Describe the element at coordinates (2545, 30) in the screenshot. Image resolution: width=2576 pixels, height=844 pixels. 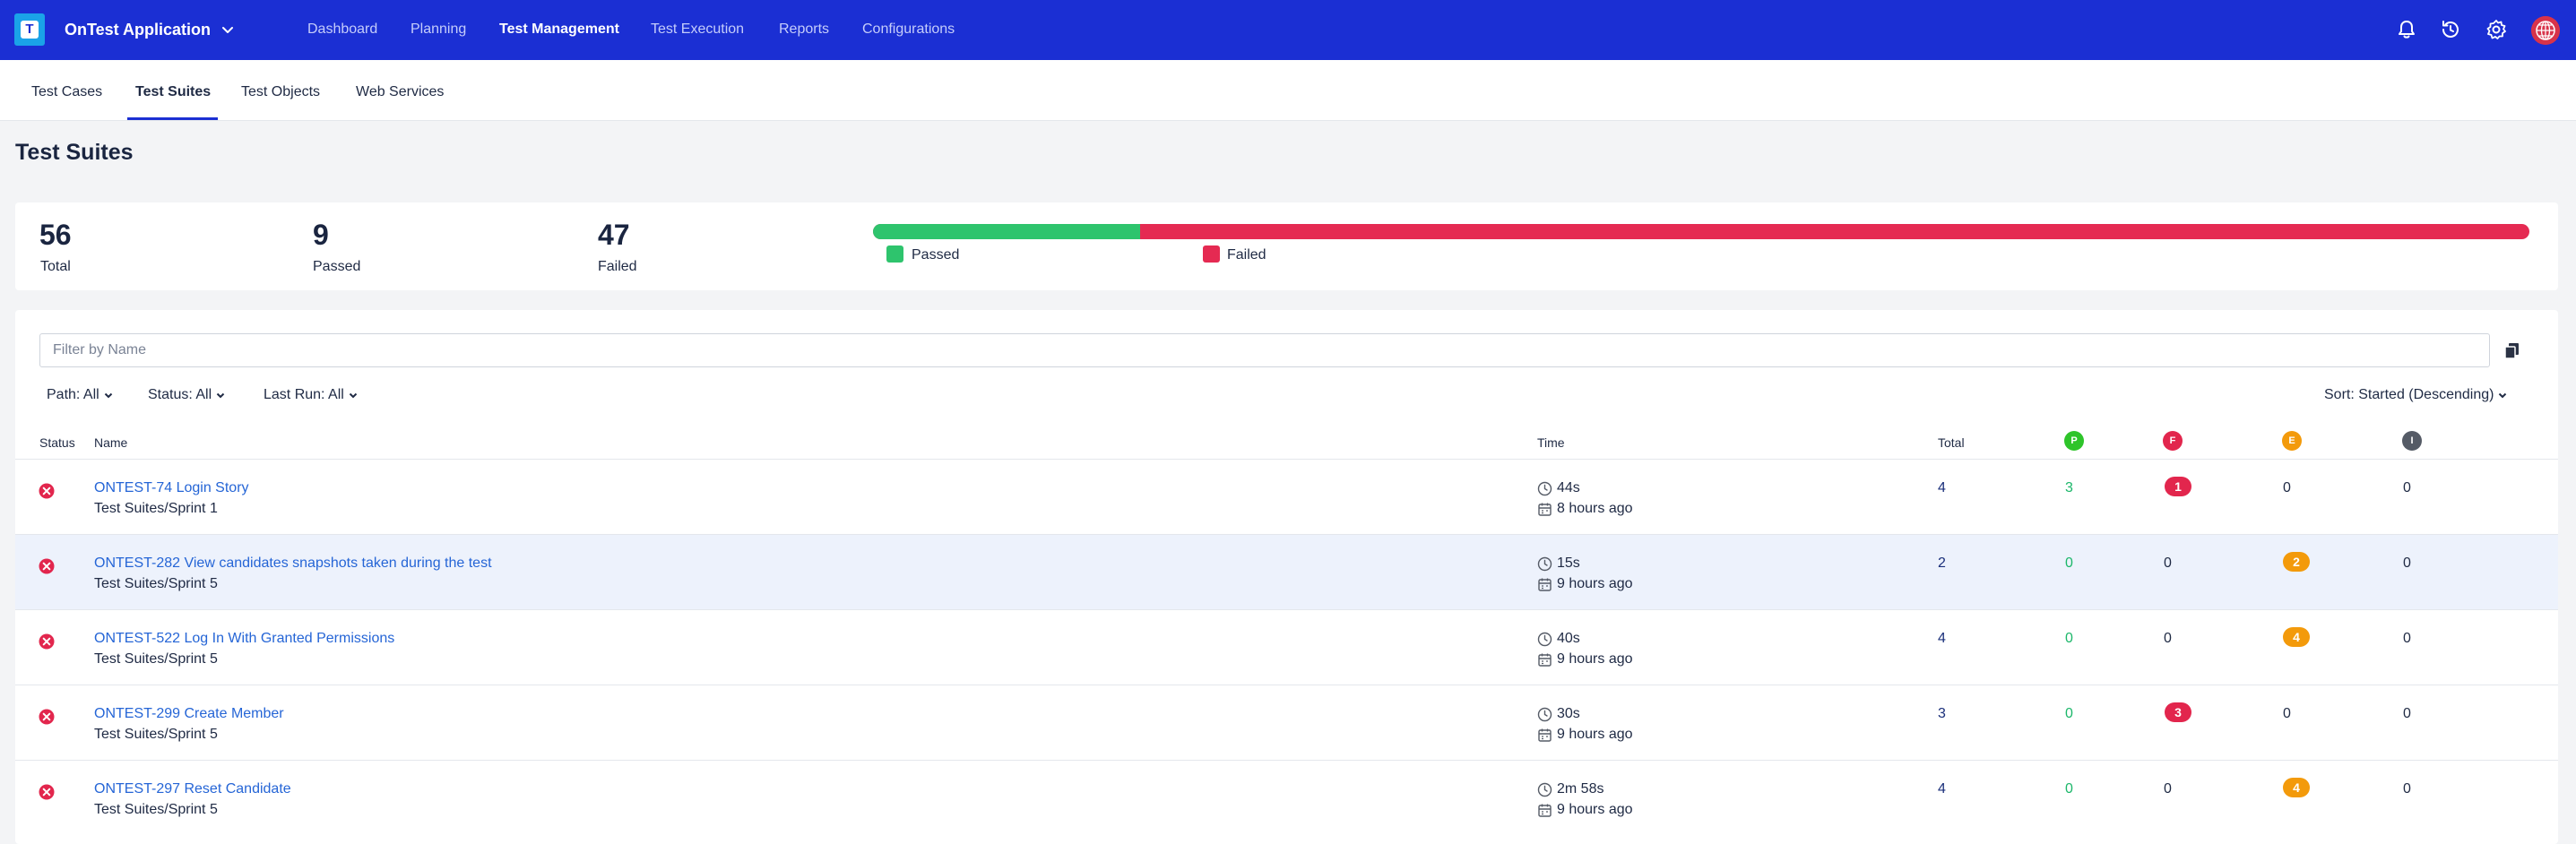
I see `avatar` at that location.